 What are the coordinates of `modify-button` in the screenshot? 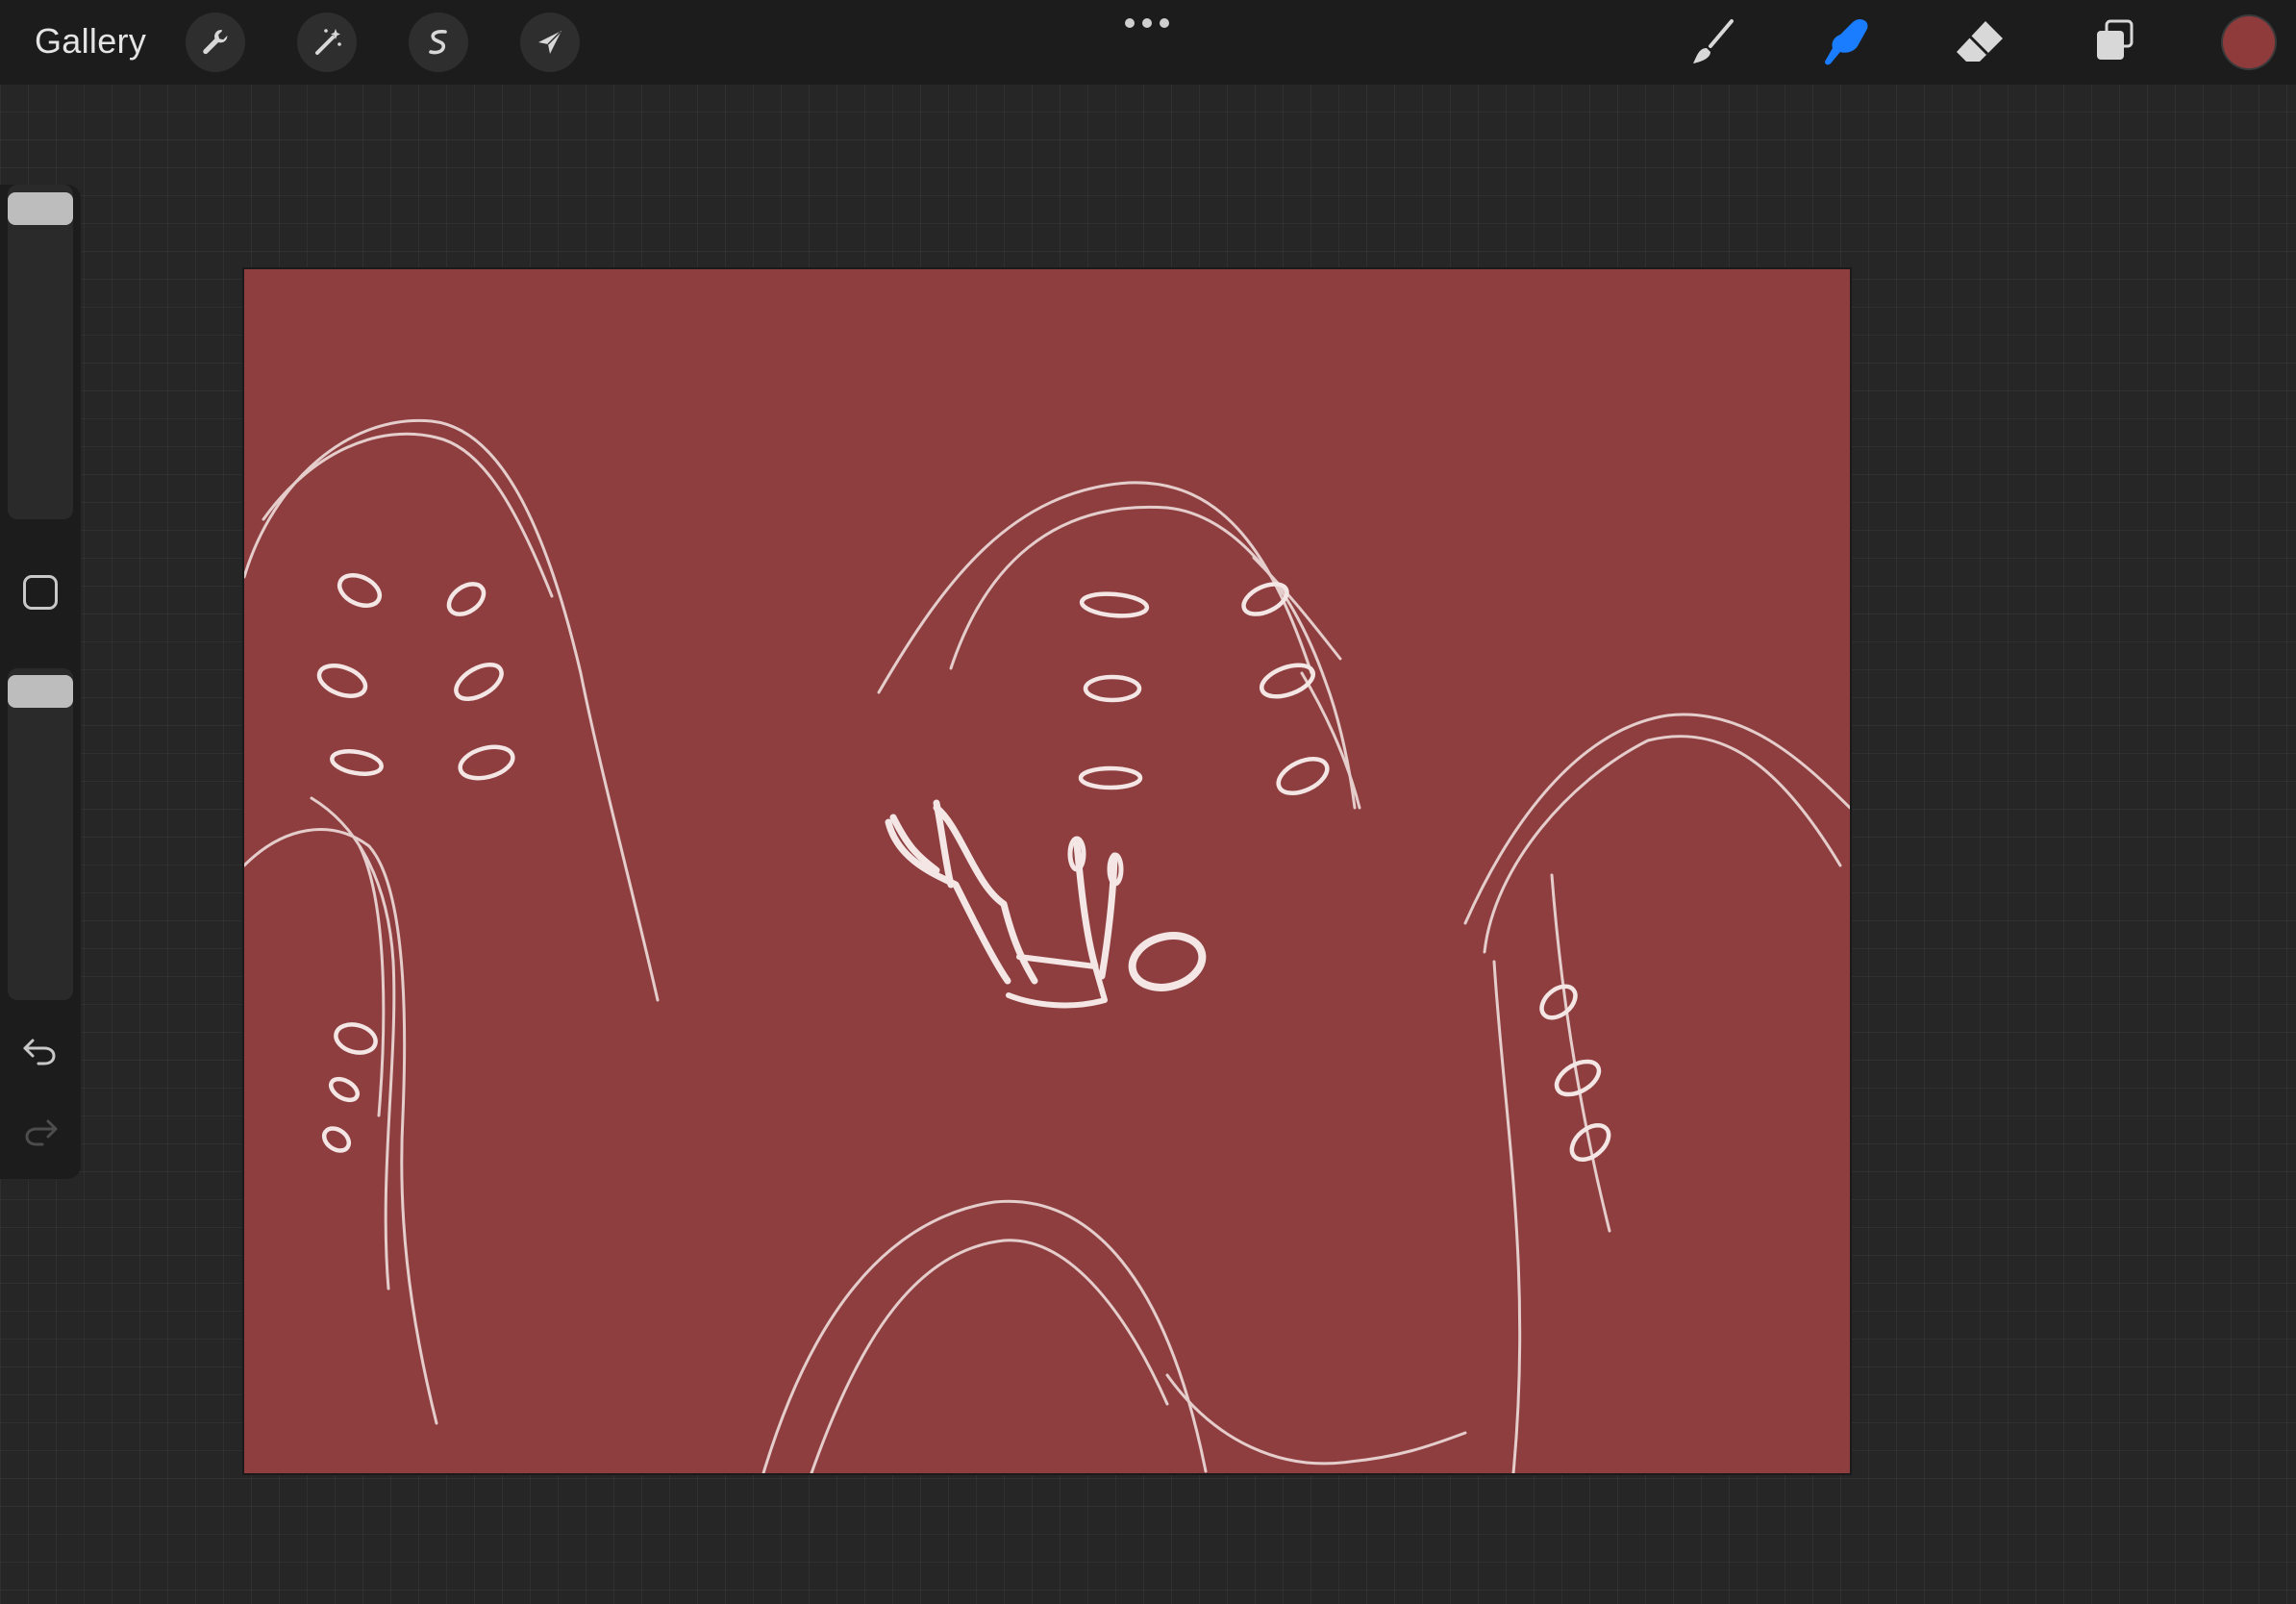 It's located at (40, 592).